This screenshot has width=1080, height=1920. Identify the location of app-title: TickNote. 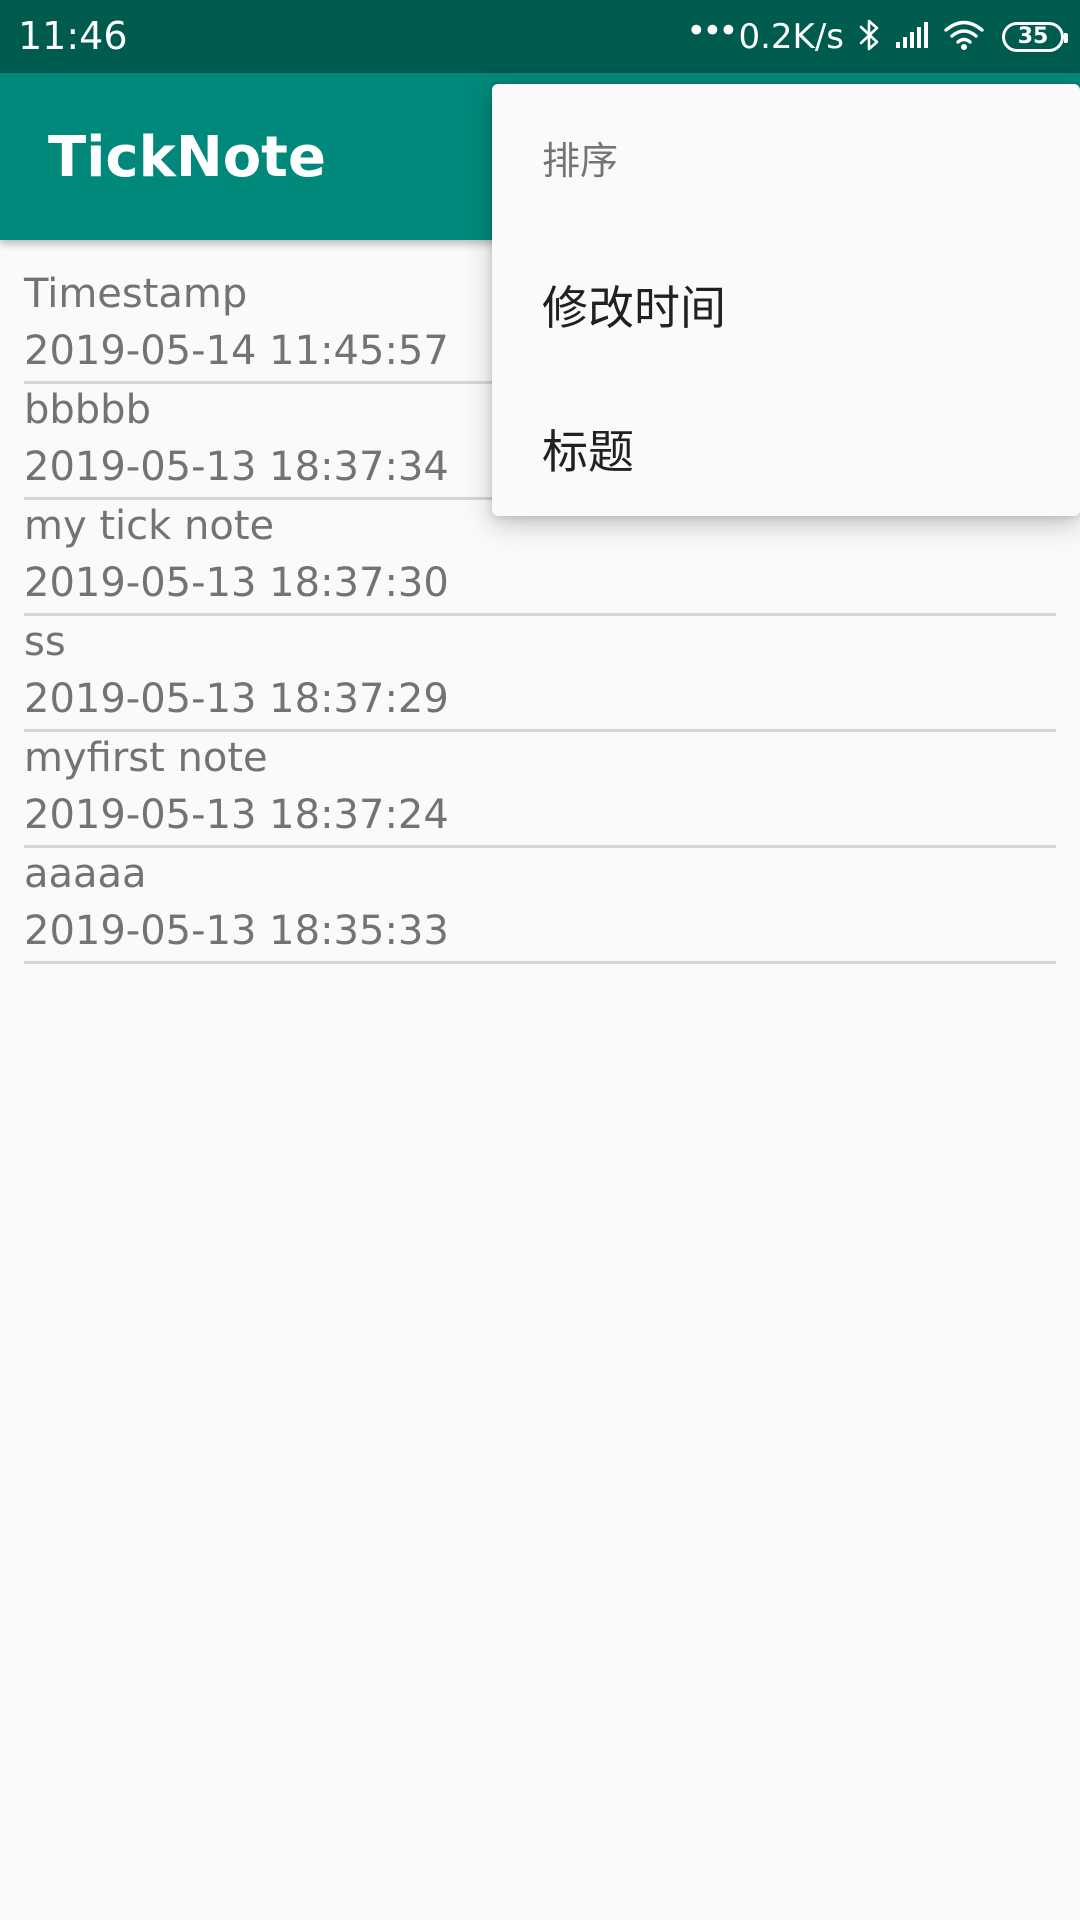
(187, 157).